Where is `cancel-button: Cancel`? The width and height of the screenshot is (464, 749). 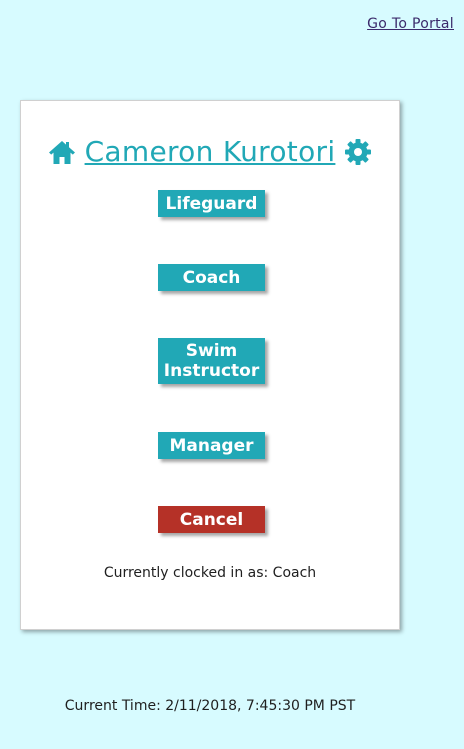 cancel-button: Cancel is located at coordinates (211, 519).